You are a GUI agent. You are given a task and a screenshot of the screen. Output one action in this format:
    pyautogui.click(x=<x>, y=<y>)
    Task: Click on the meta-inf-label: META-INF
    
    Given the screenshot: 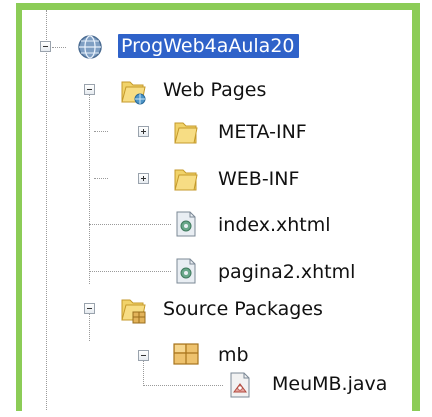 What is the action you would take?
    pyautogui.click(x=262, y=132)
    